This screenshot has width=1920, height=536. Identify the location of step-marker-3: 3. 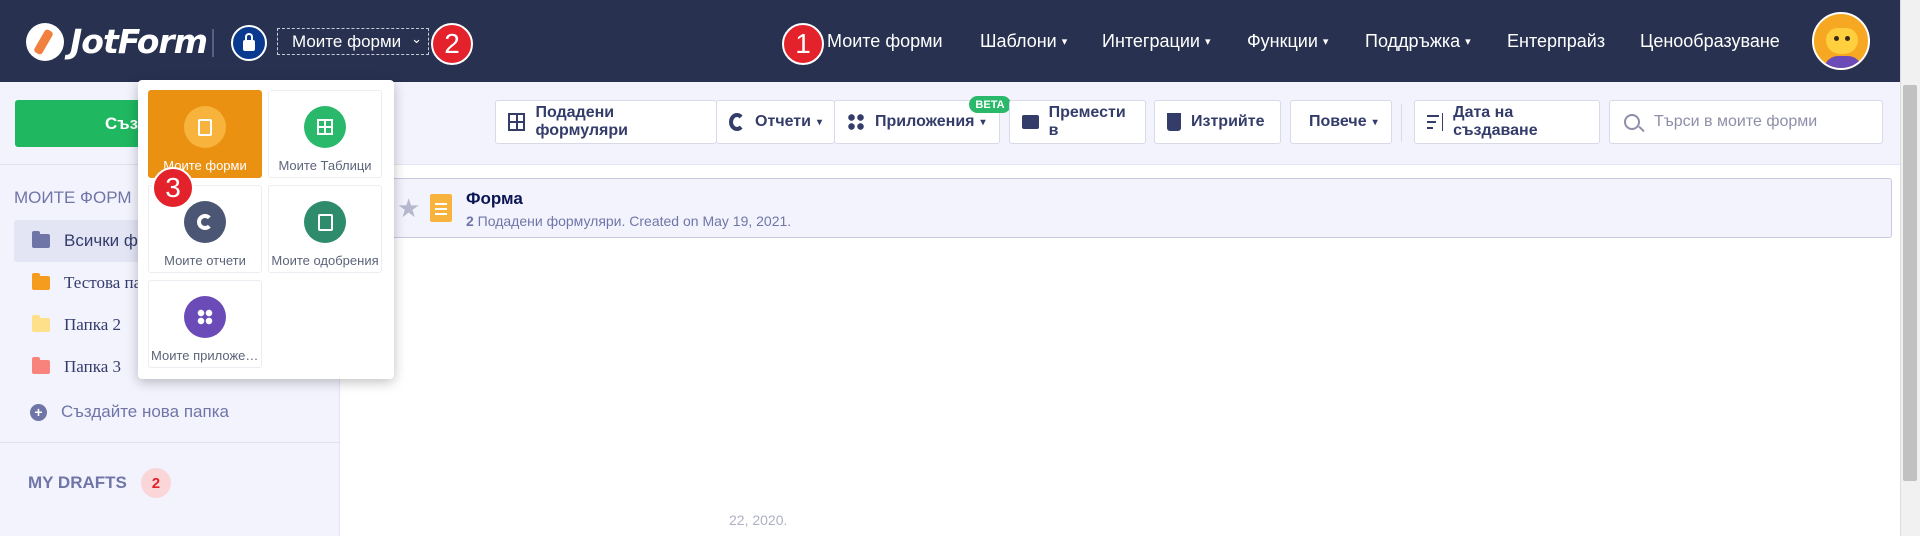
(173, 188).